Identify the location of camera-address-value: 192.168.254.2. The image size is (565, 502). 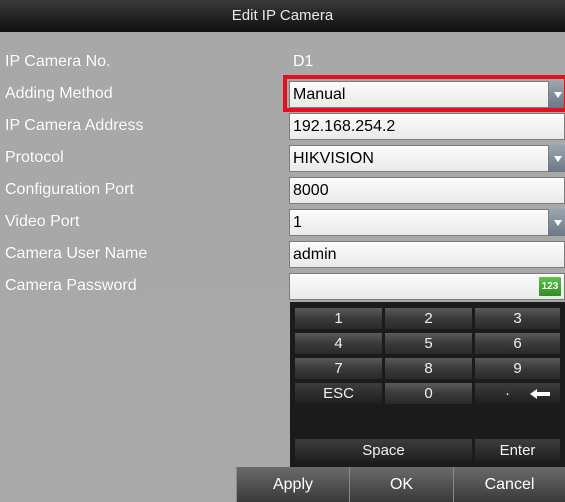
(344, 126).